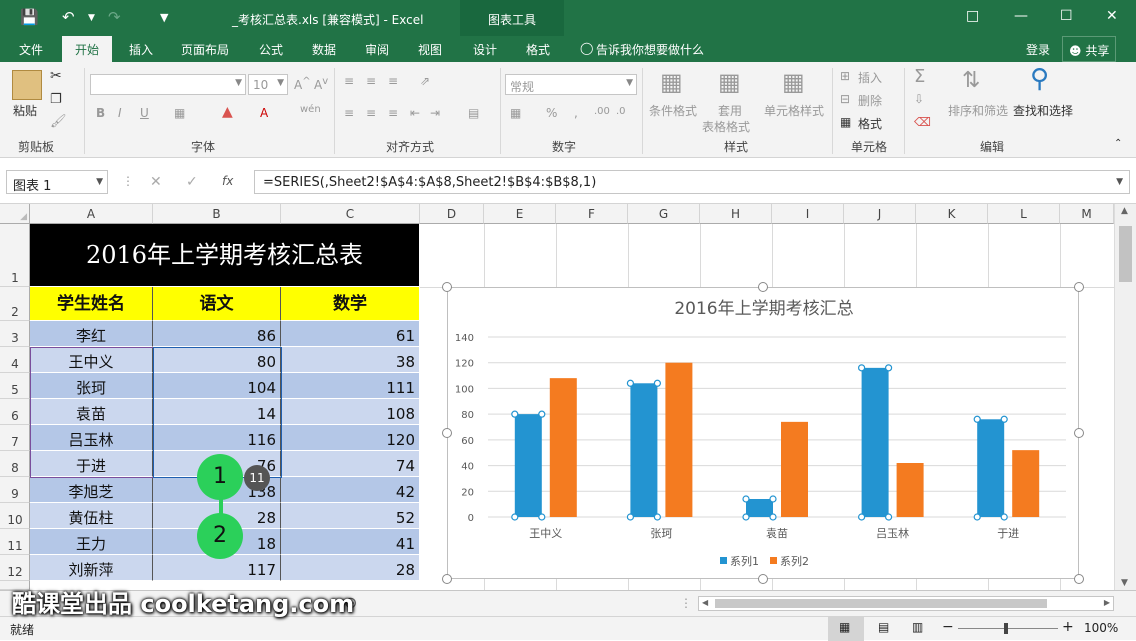 This screenshot has width=1136, height=641. Describe the element at coordinates (350, 412) in the screenshot. I see `math-score-cell: 108` at that location.